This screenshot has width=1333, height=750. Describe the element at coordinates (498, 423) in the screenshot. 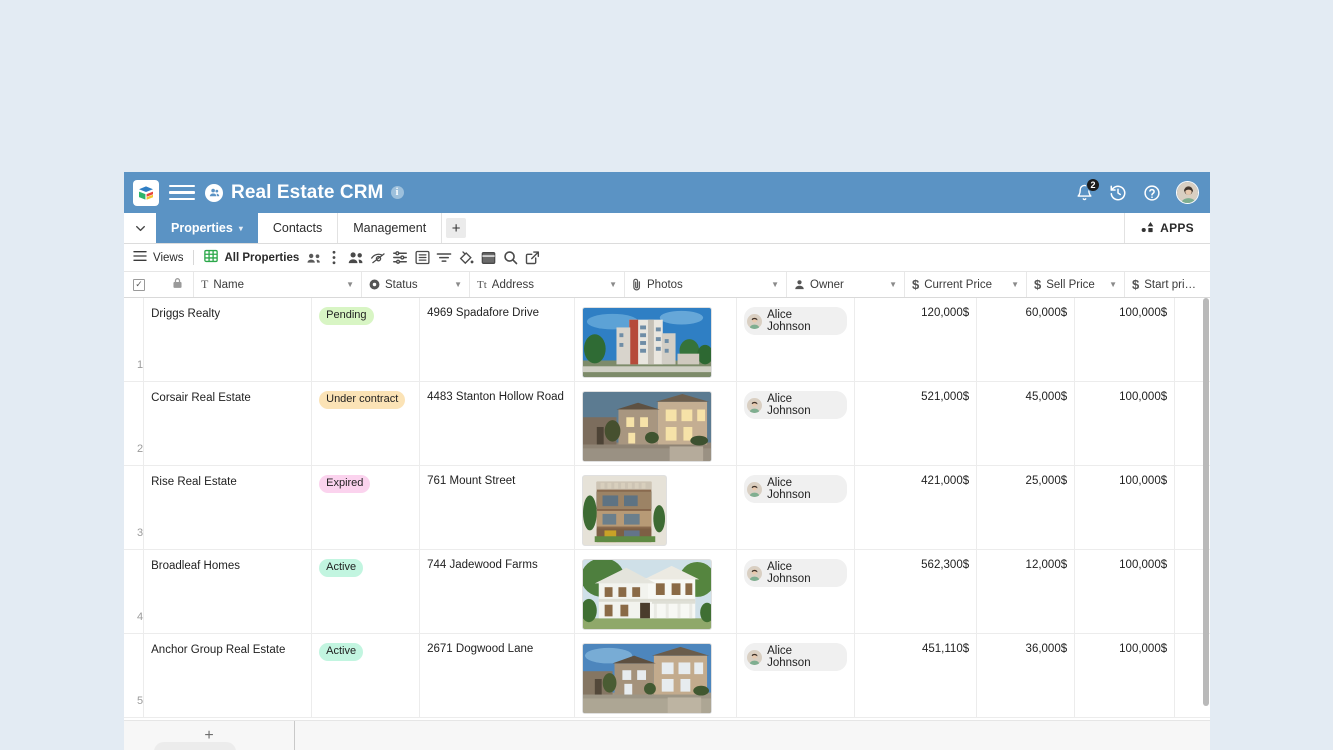

I see `cell-address: 4483 Stanton Hollow Road` at that location.